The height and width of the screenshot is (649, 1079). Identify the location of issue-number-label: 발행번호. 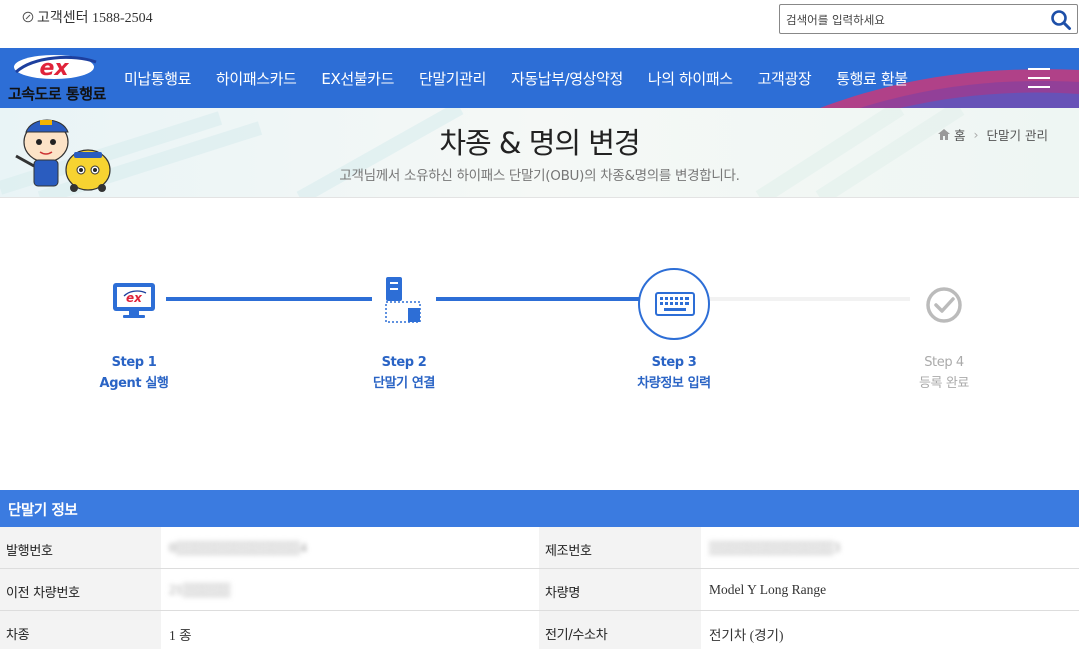
(80, 547).